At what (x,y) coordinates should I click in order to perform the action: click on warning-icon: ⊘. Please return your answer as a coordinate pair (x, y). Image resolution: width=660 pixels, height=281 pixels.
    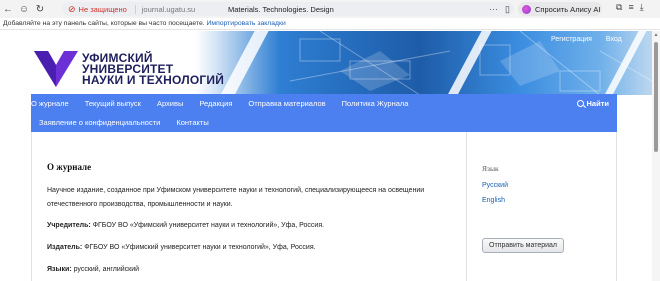
    Looking at the image, I should click on (72, 8).